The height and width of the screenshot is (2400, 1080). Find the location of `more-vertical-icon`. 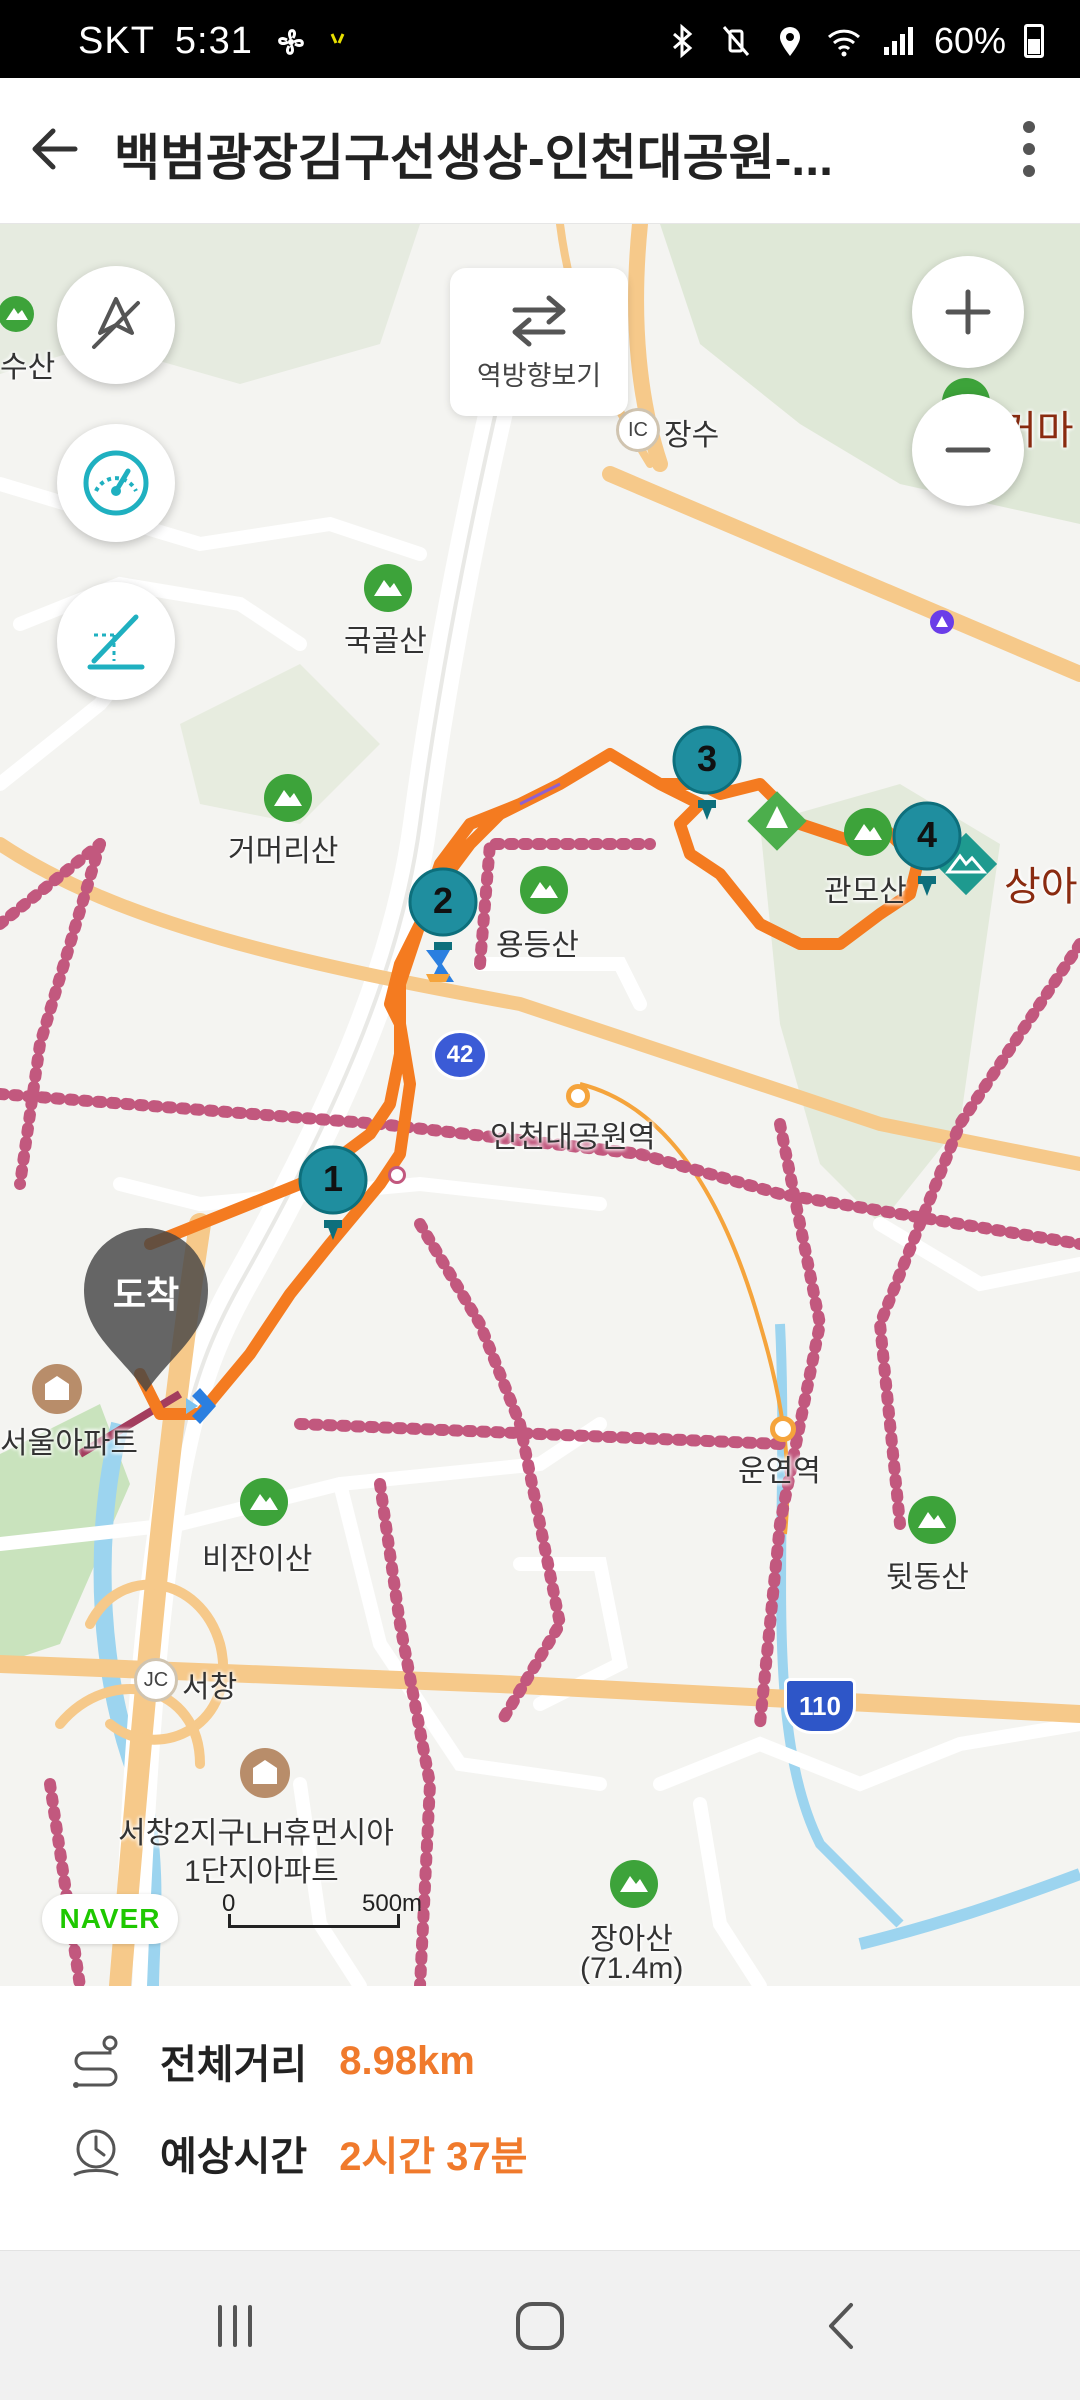

more-vertical-icon is located at coordinates (1029, 149).